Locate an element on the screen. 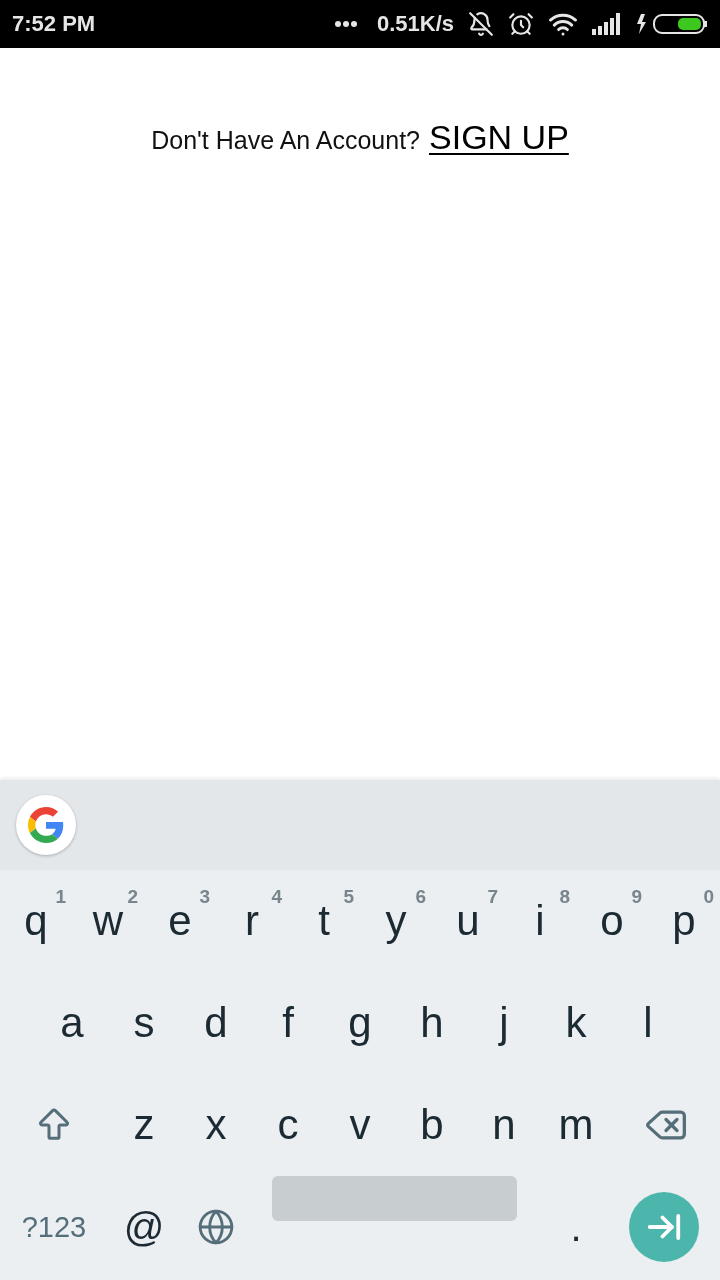  g-button is located at coordinates (46, 825).